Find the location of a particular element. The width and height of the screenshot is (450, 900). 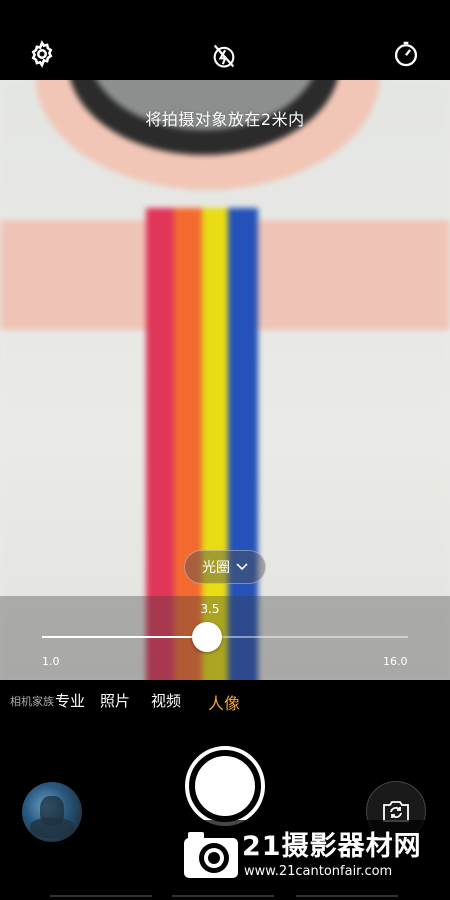

gear-icon is located at coordinates (42, 54).